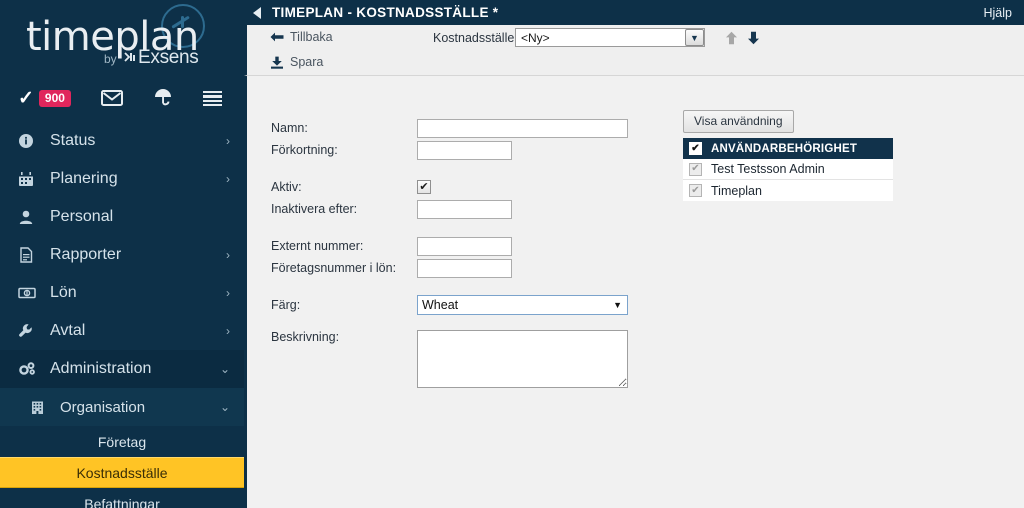 This screenshot has height=508, width=1024. Describe the element at coordinates (286, 305) in the screenshot. I see `farg-label: Färg:` at that location.